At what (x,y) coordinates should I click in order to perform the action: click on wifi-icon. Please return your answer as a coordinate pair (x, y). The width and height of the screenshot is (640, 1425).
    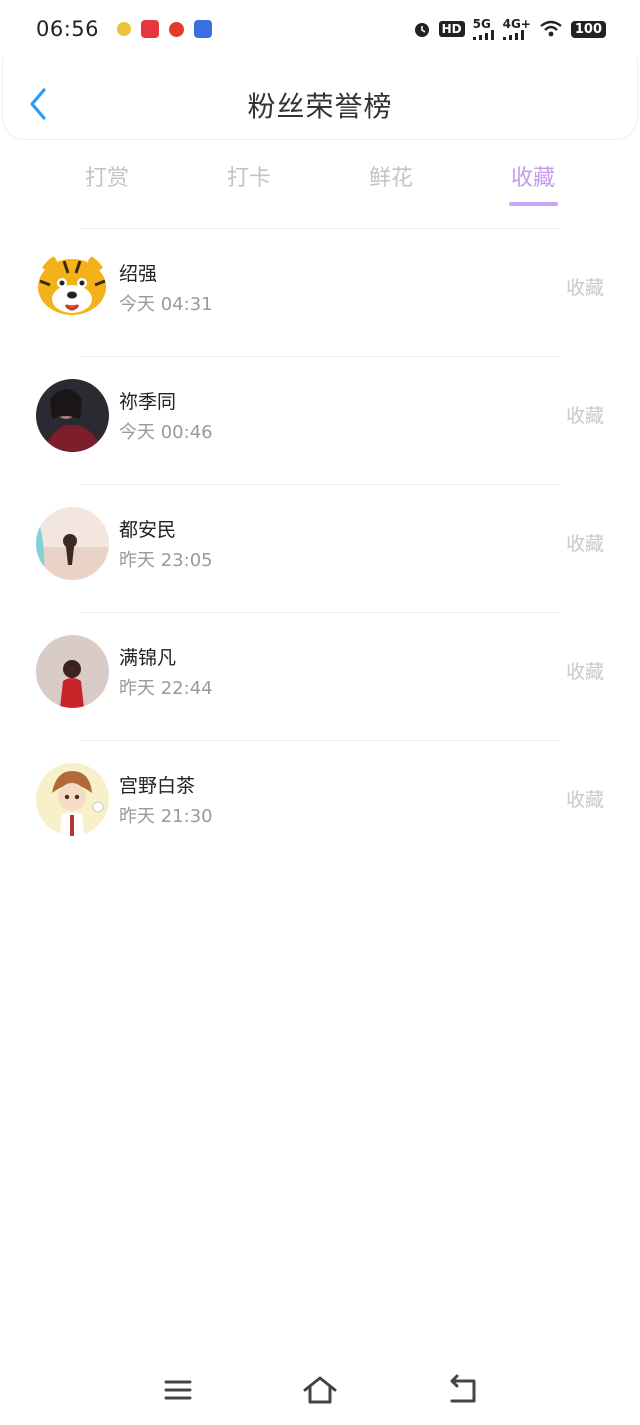
    Looking at the image, I should click on (551, 28).